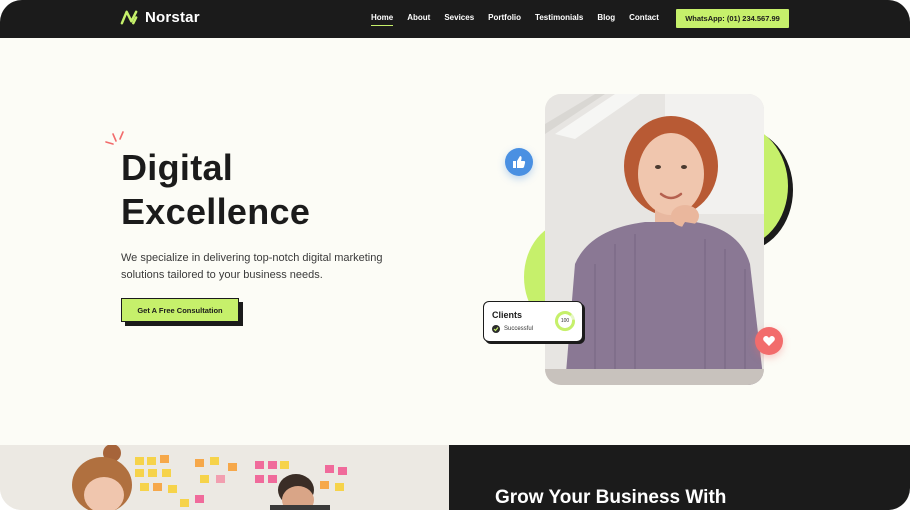 The image size is (910, 510). I want to click on office-photo, so click(224, 477).